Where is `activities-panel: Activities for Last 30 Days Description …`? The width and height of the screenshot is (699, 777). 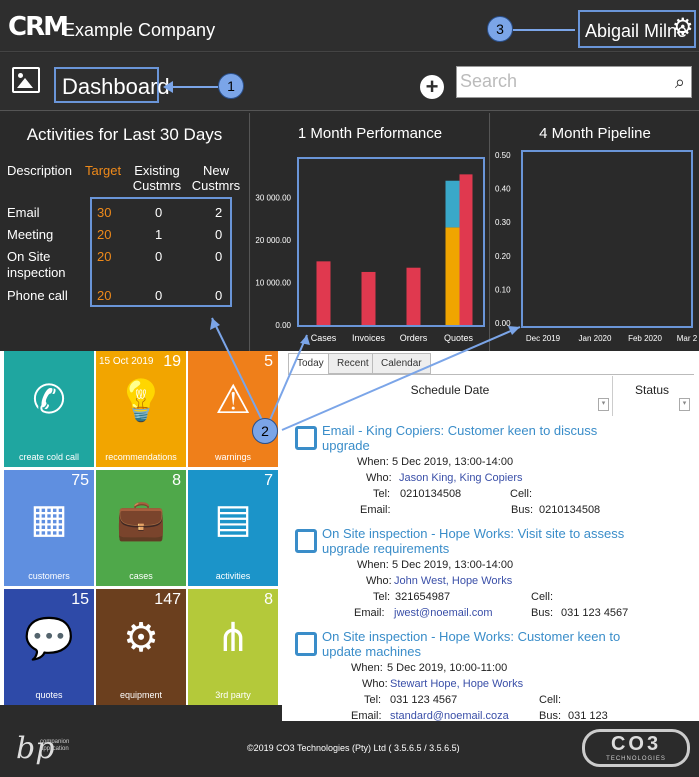
activities-panel: Activities for Last 30 Days Description … is located at coordinates (125, 232).